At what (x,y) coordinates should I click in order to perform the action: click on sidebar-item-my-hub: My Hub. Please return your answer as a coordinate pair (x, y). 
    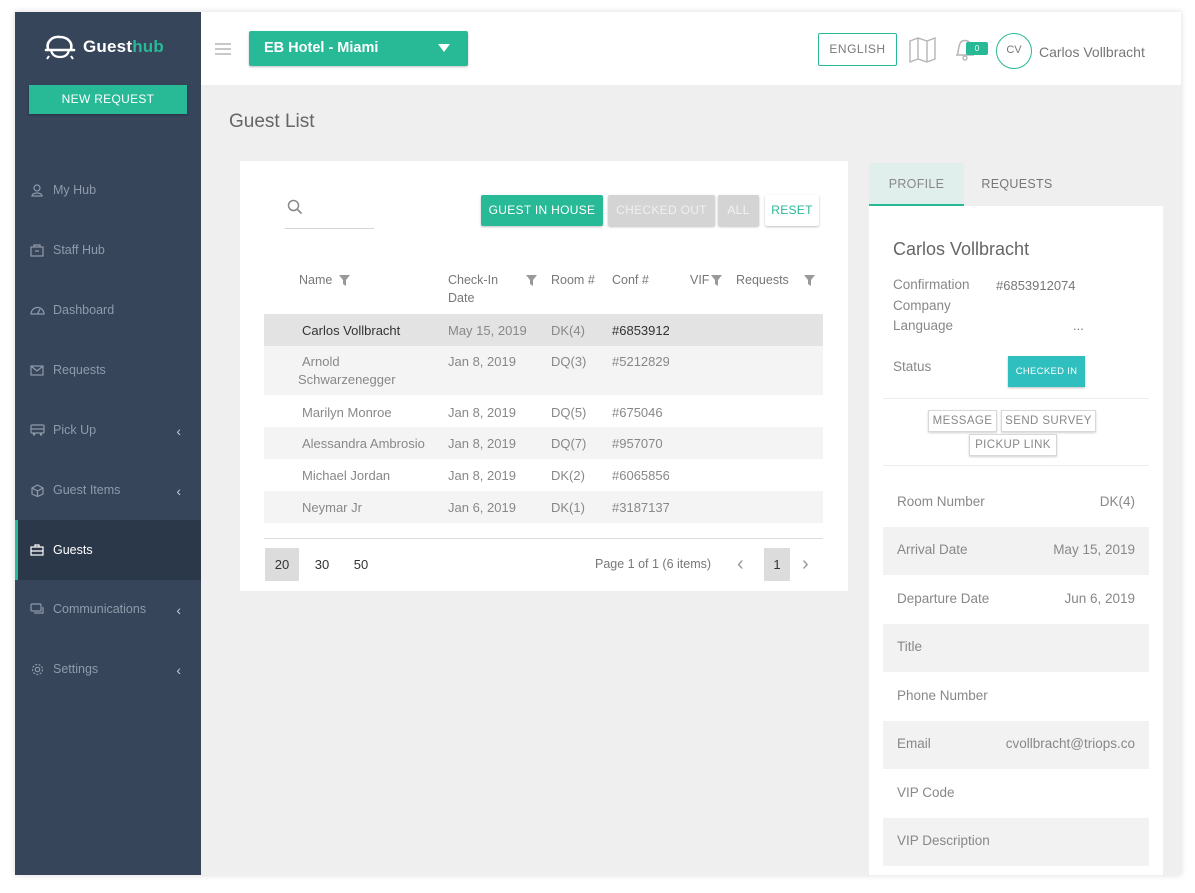
    Looking at the image, I should click on (108, 190).